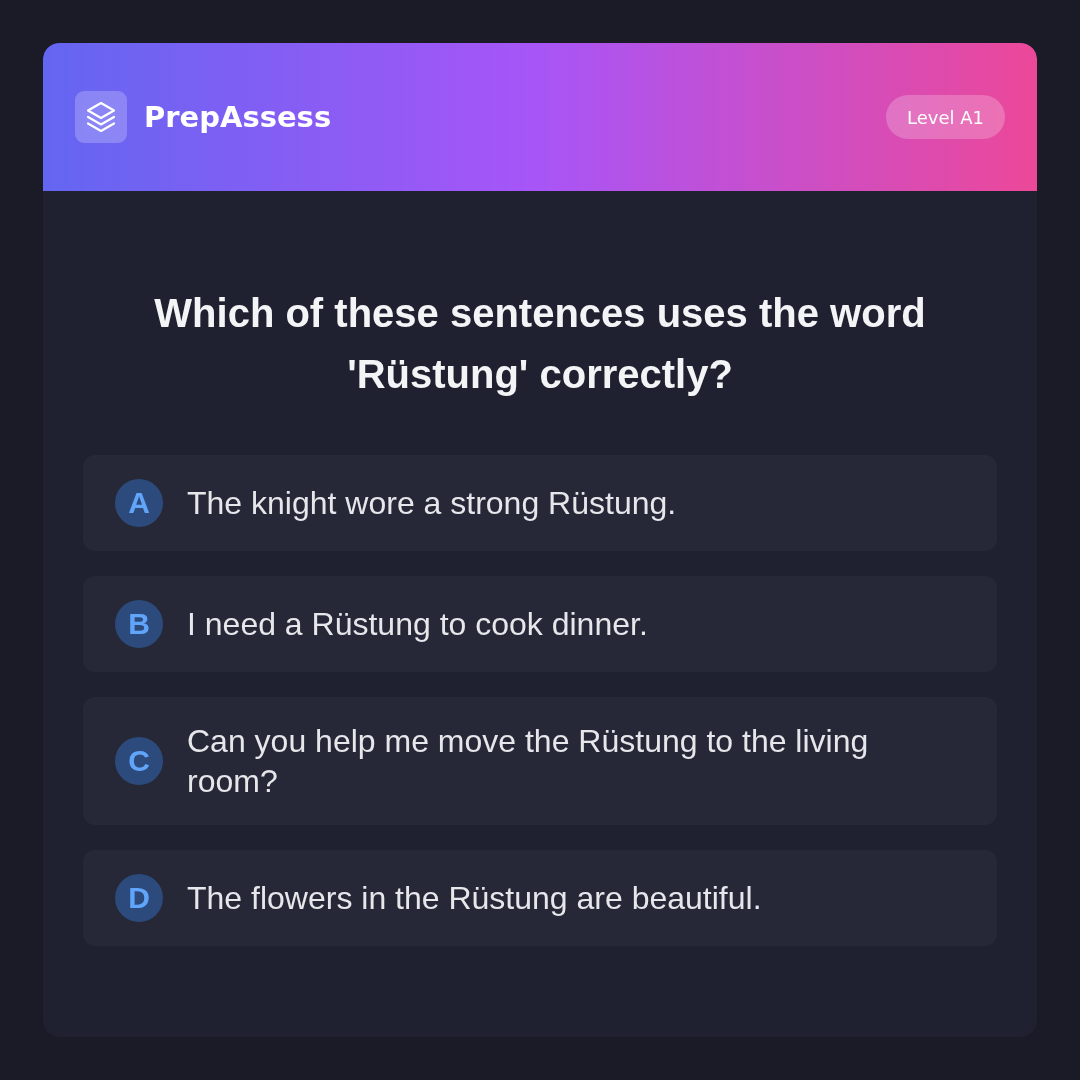 This screenshot has height=1080, width=1080. What do you see at coordinates (139, 761) in the screenshot?
I see `option-letter: C` at bounding box center [139, 761].